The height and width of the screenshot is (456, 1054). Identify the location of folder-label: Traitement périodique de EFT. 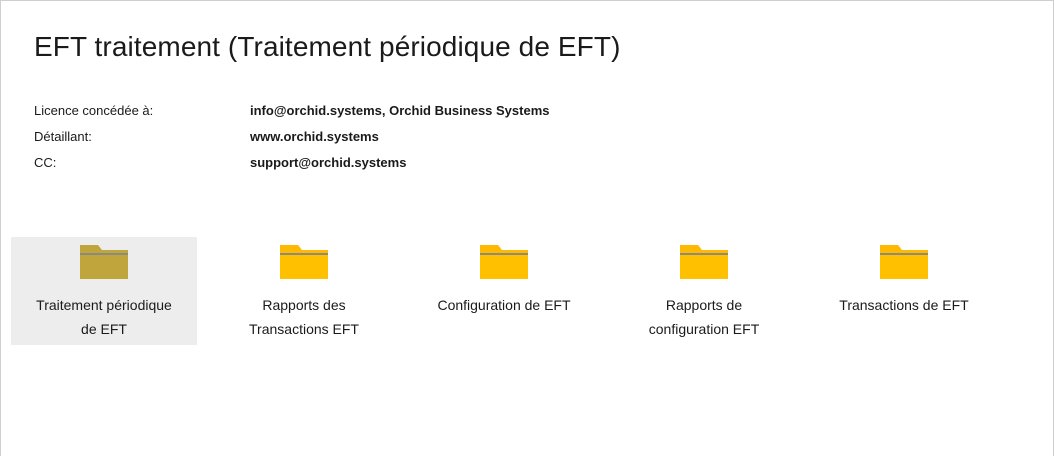
(104, 317).